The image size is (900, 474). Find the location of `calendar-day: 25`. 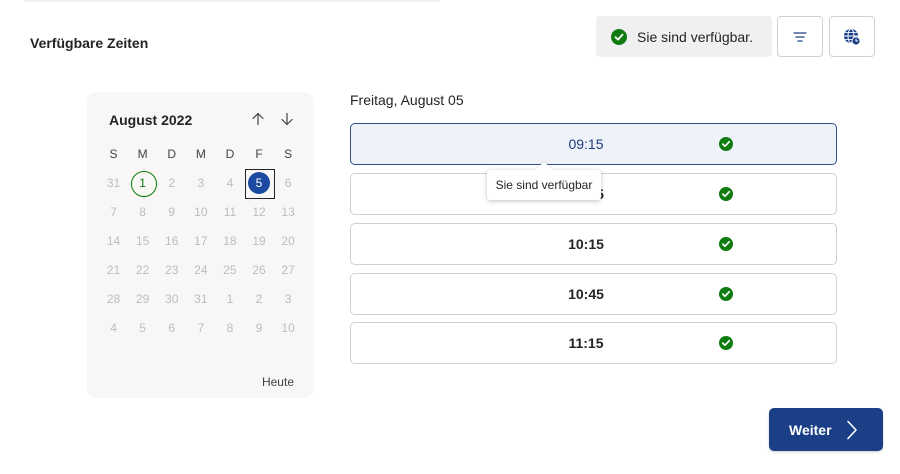

calendar-day: 25 is located at coordinates (229, 269).